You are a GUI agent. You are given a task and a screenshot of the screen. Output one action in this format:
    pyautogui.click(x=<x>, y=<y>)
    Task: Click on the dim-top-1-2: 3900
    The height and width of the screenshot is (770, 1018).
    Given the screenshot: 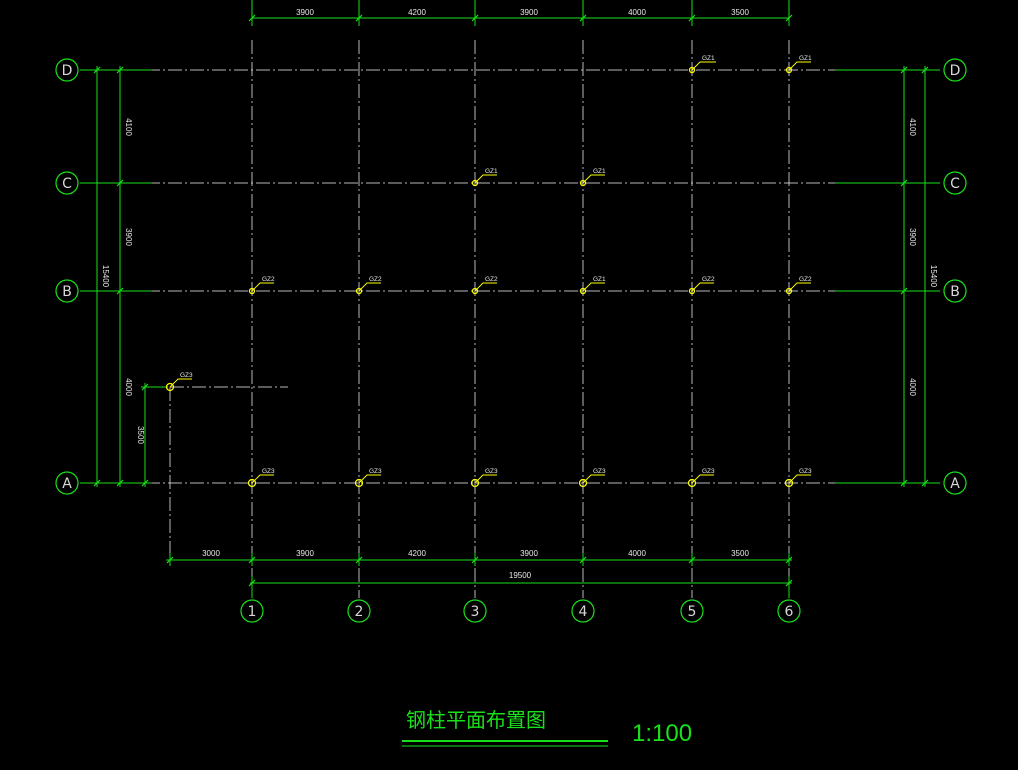 What is the action you would take?
    pyautogui.click(x=305, y=12)
    